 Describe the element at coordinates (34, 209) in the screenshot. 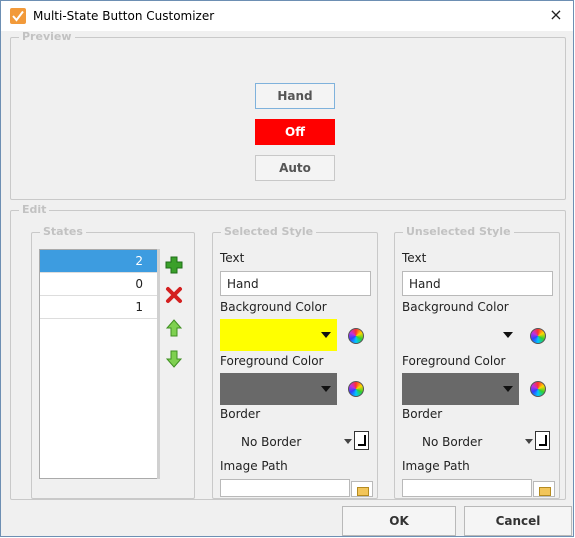

I see `edit-legend: Edit` at that location.